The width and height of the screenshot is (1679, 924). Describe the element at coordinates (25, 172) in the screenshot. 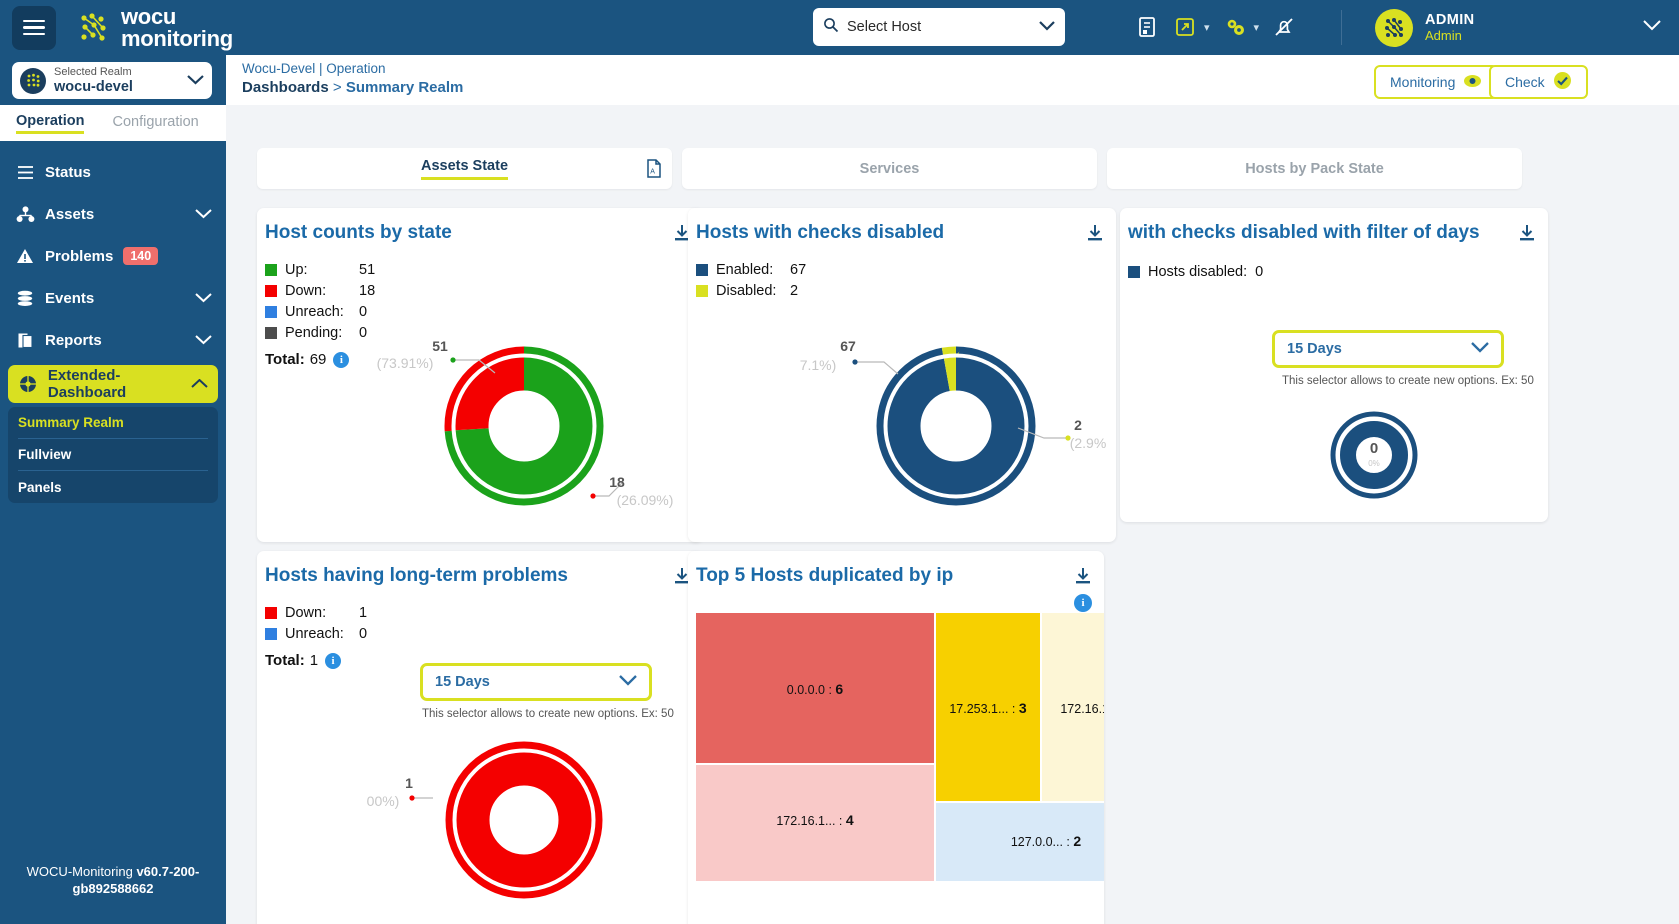

I see `list-icon` at that location.